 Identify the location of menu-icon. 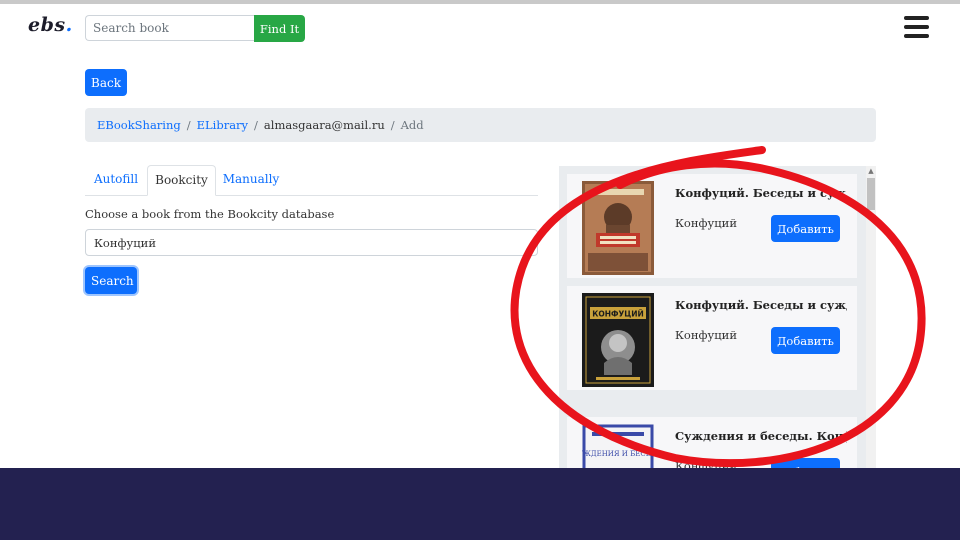
(916, 27).